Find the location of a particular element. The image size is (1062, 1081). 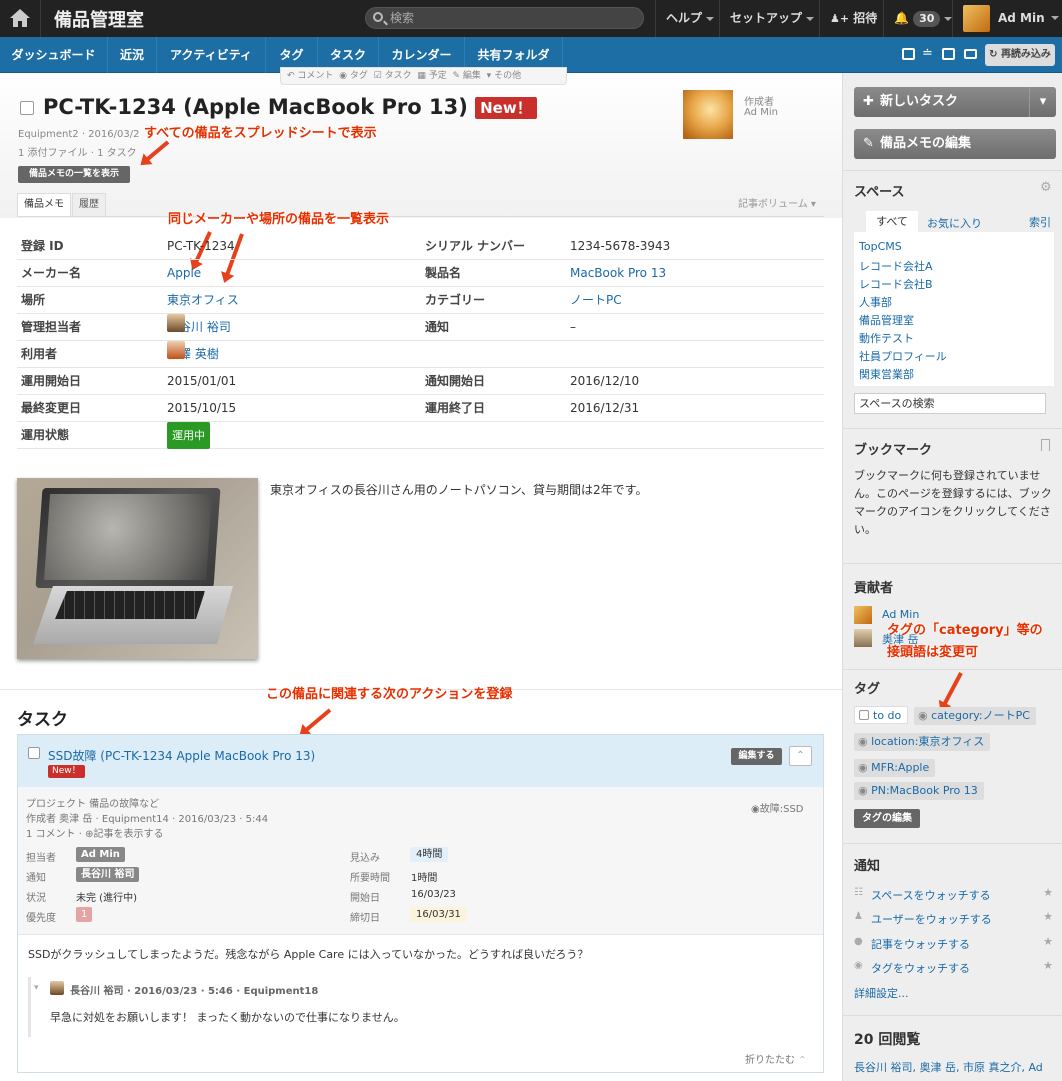

toolbar-event: 予定 is located at coordinates (438, 76).